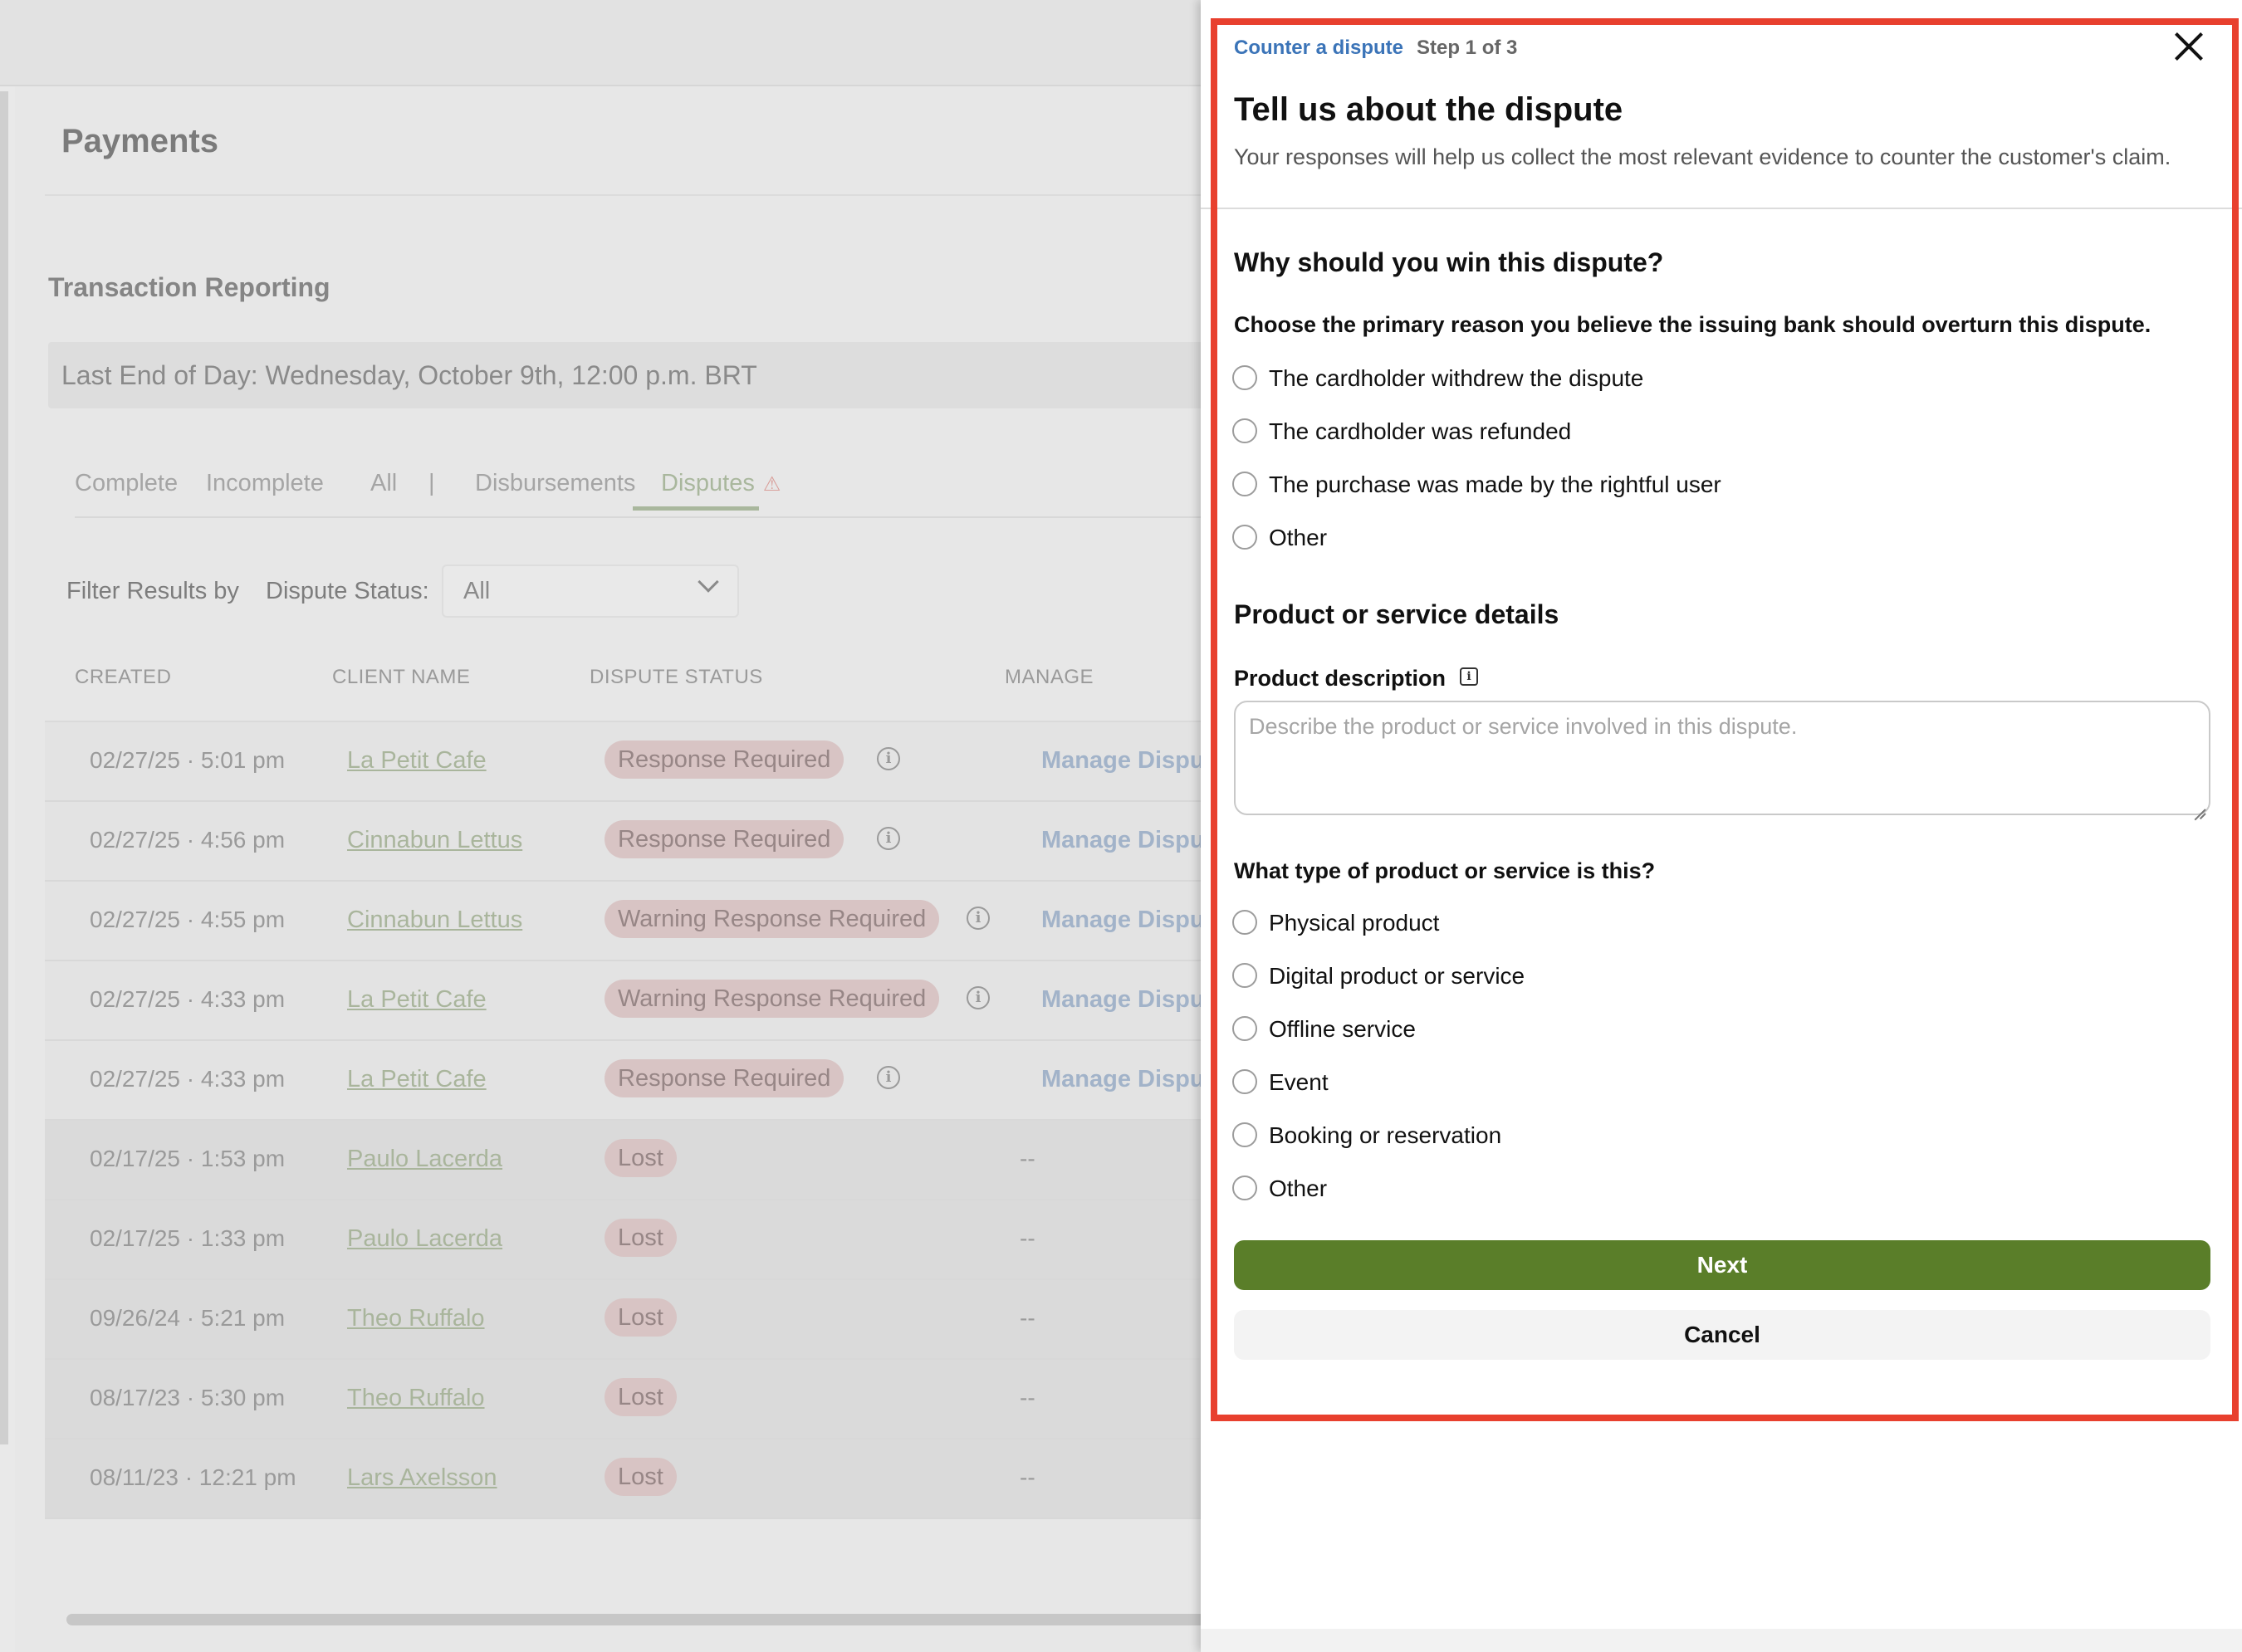 The image size is (2242, 1652). What do you see at coordinates (124, 677) in the screenshot?
I see `column-header-created: CREATED` at bounding box center [124, 677].